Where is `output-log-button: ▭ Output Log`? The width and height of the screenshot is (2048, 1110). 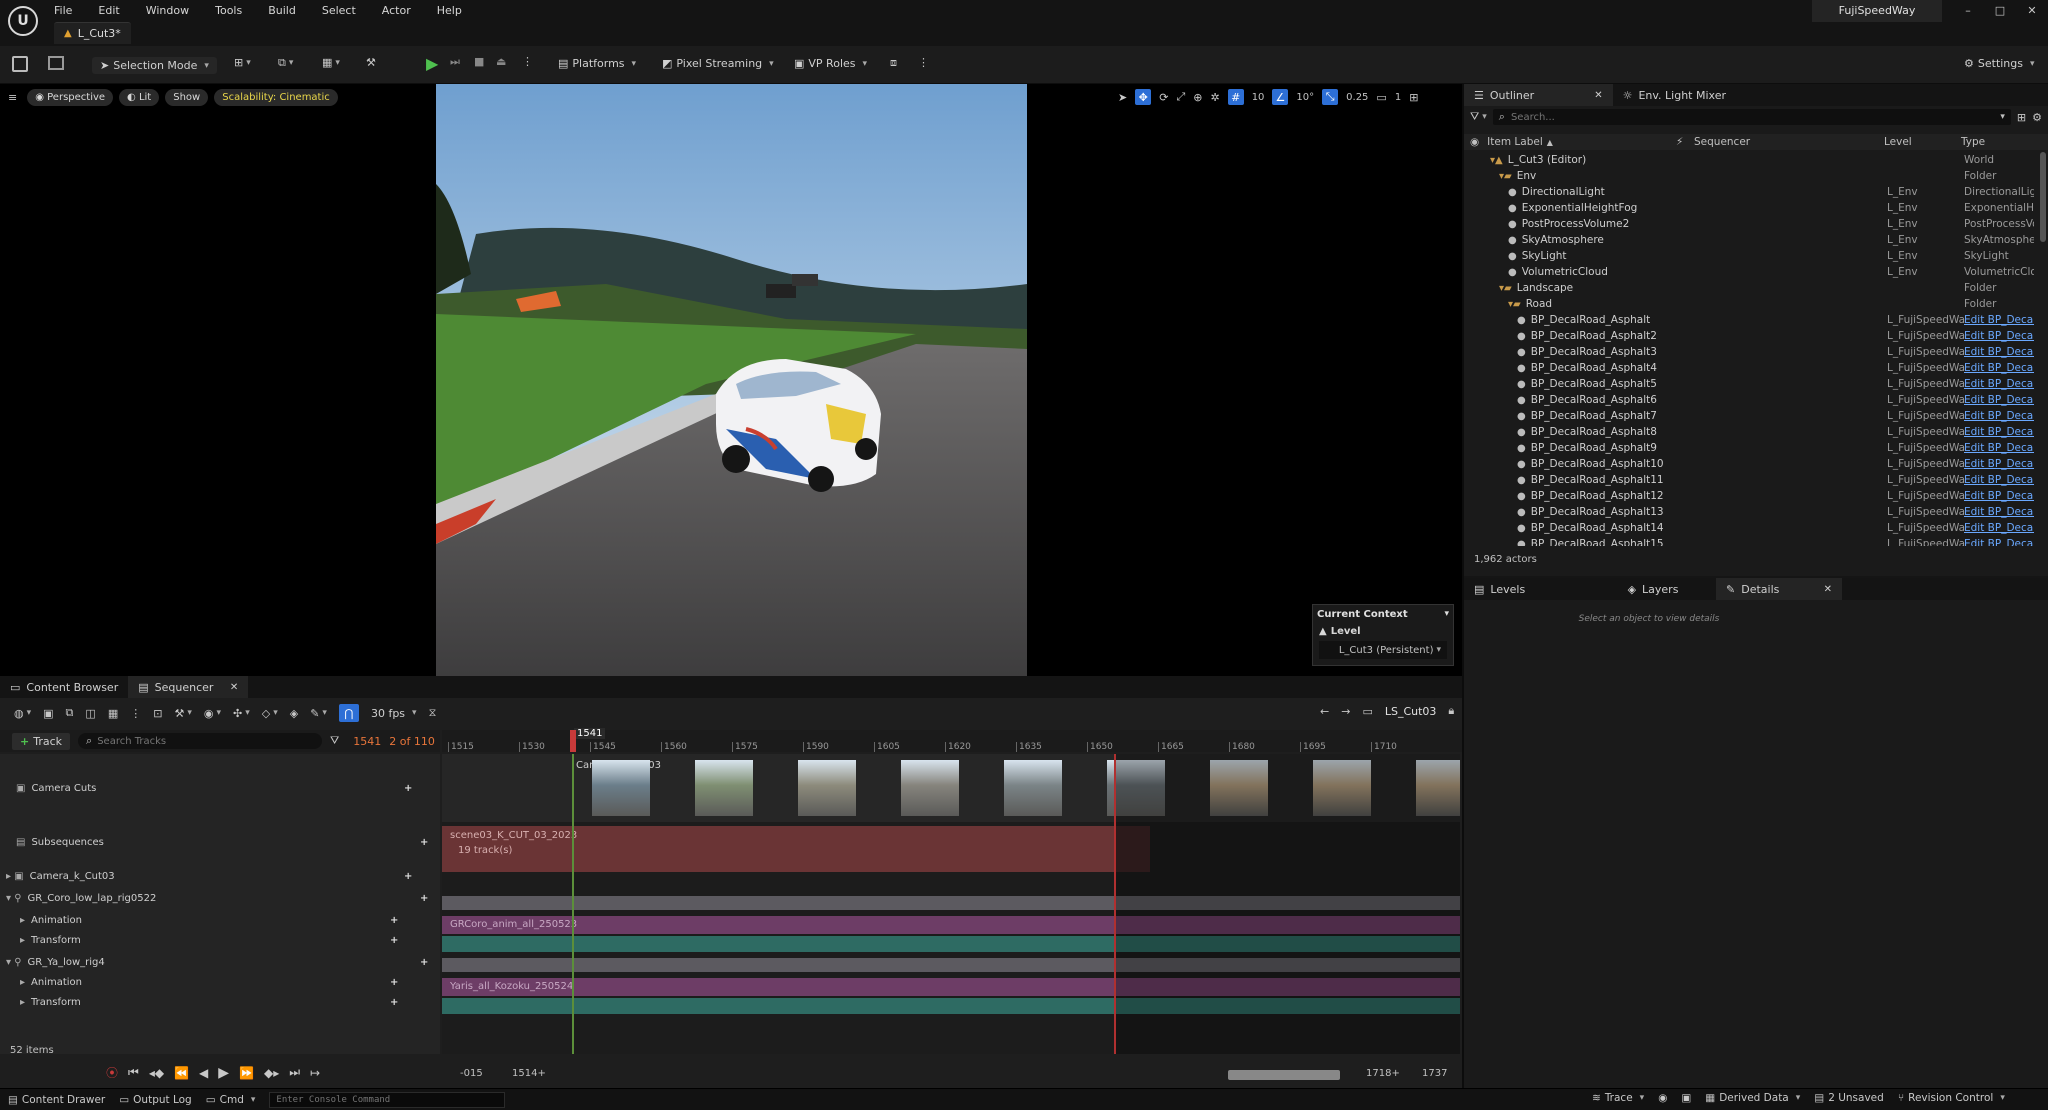 output-log-button: ▭ Output Log is located at coordinates (155, 1100).